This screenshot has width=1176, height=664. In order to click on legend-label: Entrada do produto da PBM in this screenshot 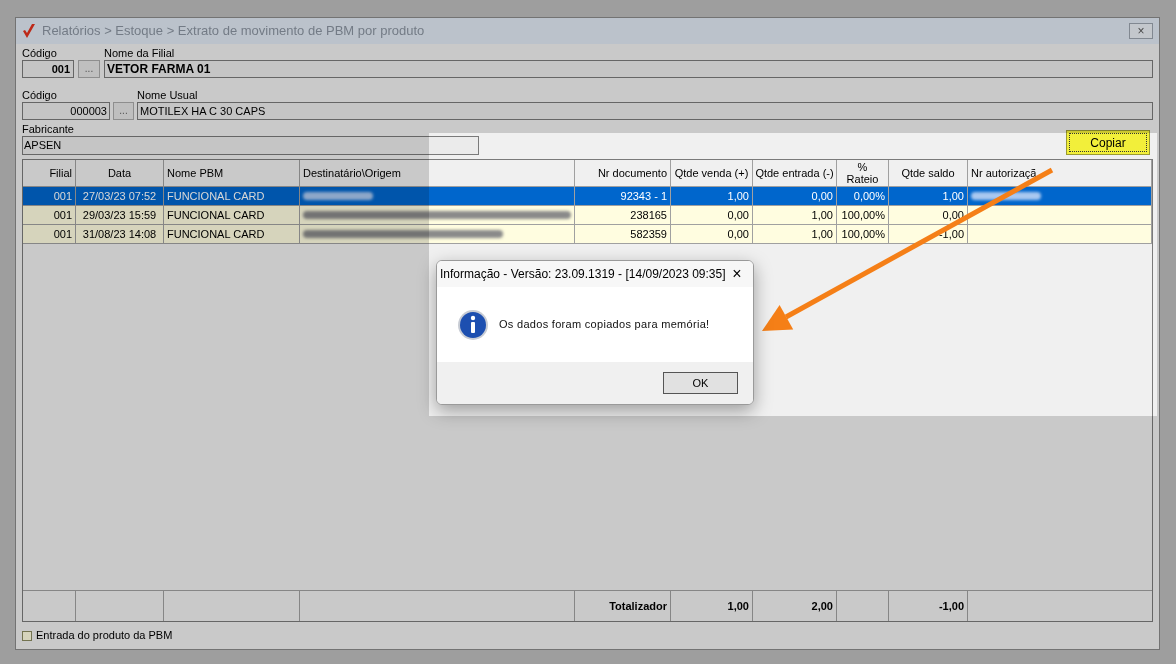, I will do `click(104, 636)`.